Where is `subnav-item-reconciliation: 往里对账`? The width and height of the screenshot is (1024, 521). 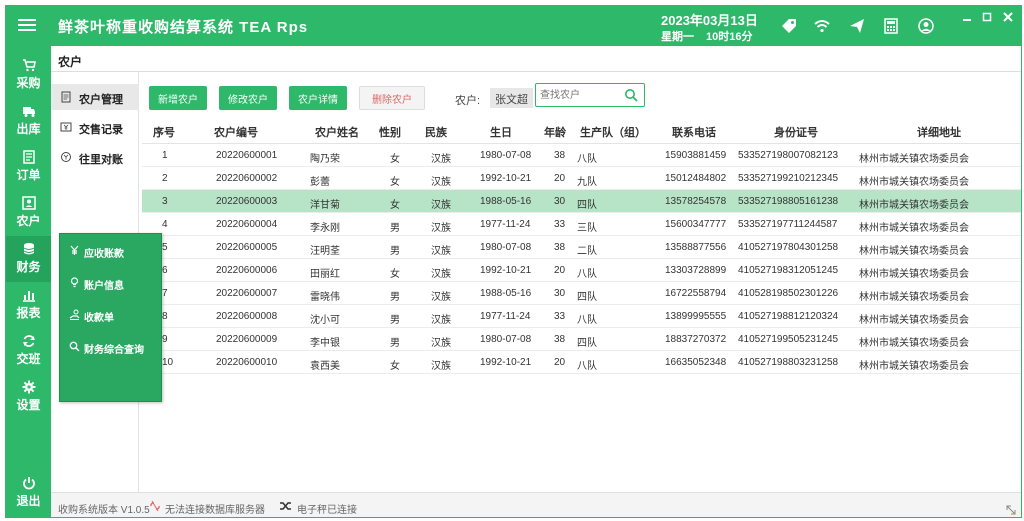
subnav-item-reconciliation: 往里对账 is located at coordinates (95, 157).